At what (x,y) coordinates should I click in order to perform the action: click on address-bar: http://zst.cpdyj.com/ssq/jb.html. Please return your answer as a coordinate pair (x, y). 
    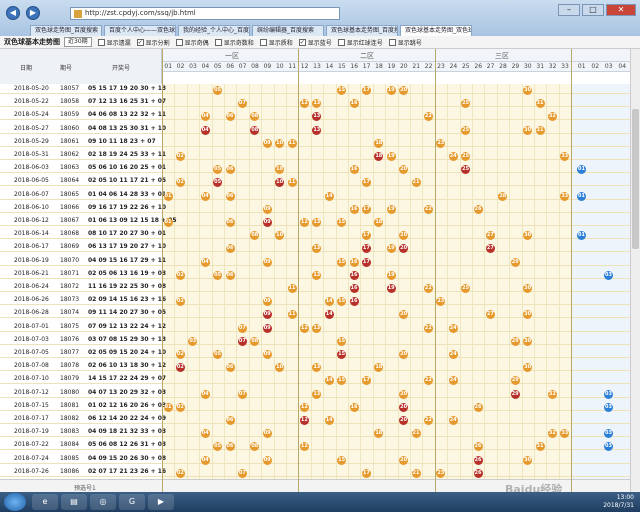
    Looking at the image, I should click on (205, 13).